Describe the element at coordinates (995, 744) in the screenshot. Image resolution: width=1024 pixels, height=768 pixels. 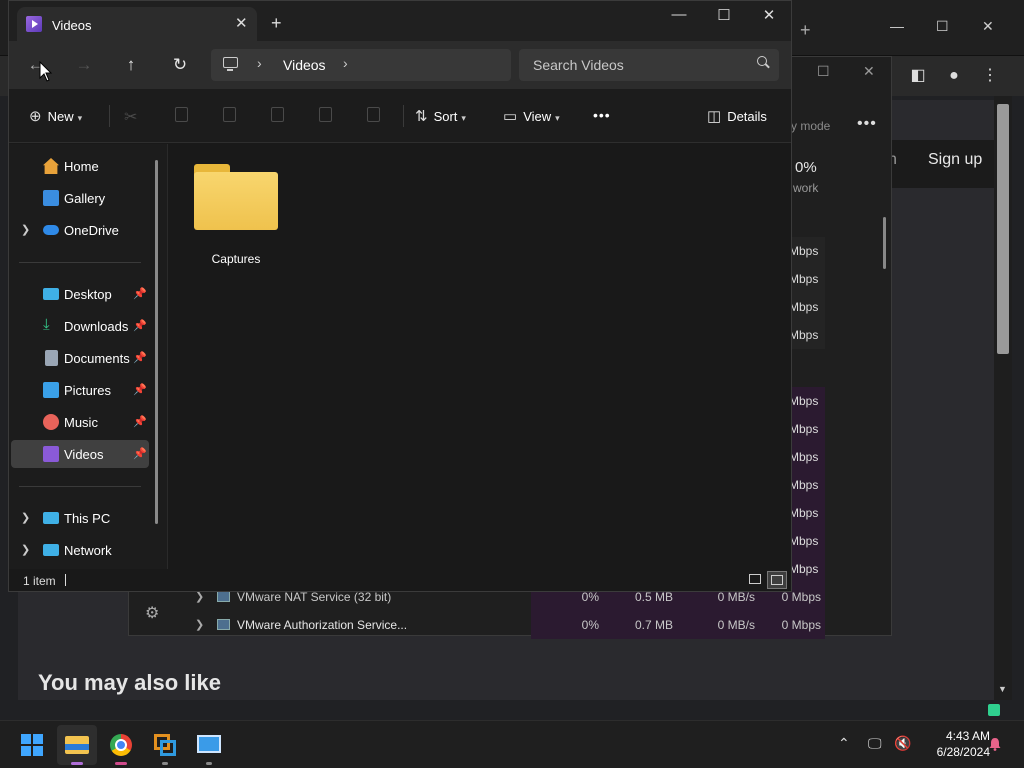
I see `notification-bell-icon` at that location.